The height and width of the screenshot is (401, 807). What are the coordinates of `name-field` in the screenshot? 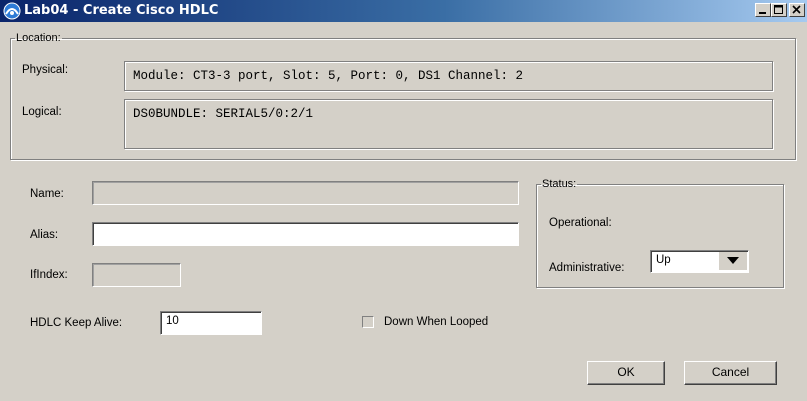 It's located at (305, 193).